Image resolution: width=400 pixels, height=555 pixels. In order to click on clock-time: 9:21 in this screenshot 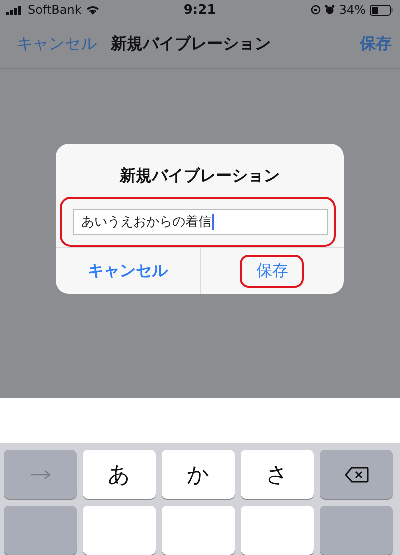, I will do `click(200, 10)`.